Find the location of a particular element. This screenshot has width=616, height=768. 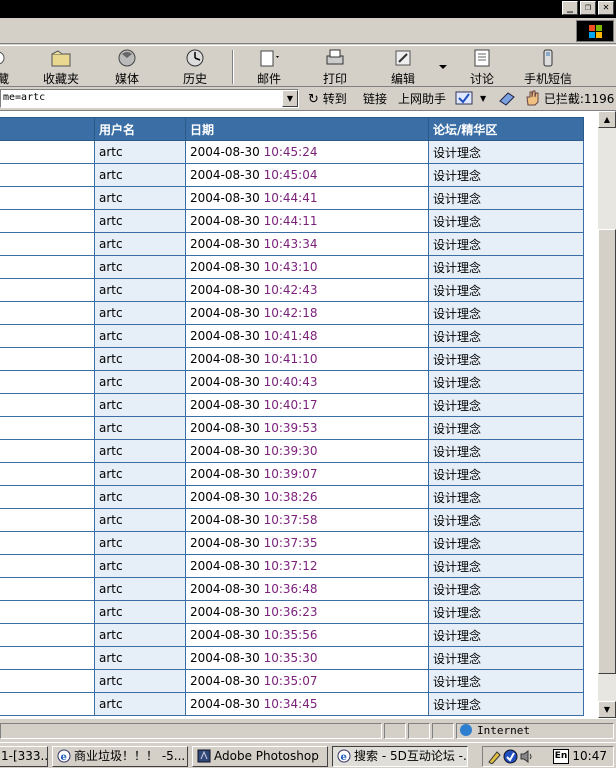

tray-shield-icon is located at coordinates (510, 756).